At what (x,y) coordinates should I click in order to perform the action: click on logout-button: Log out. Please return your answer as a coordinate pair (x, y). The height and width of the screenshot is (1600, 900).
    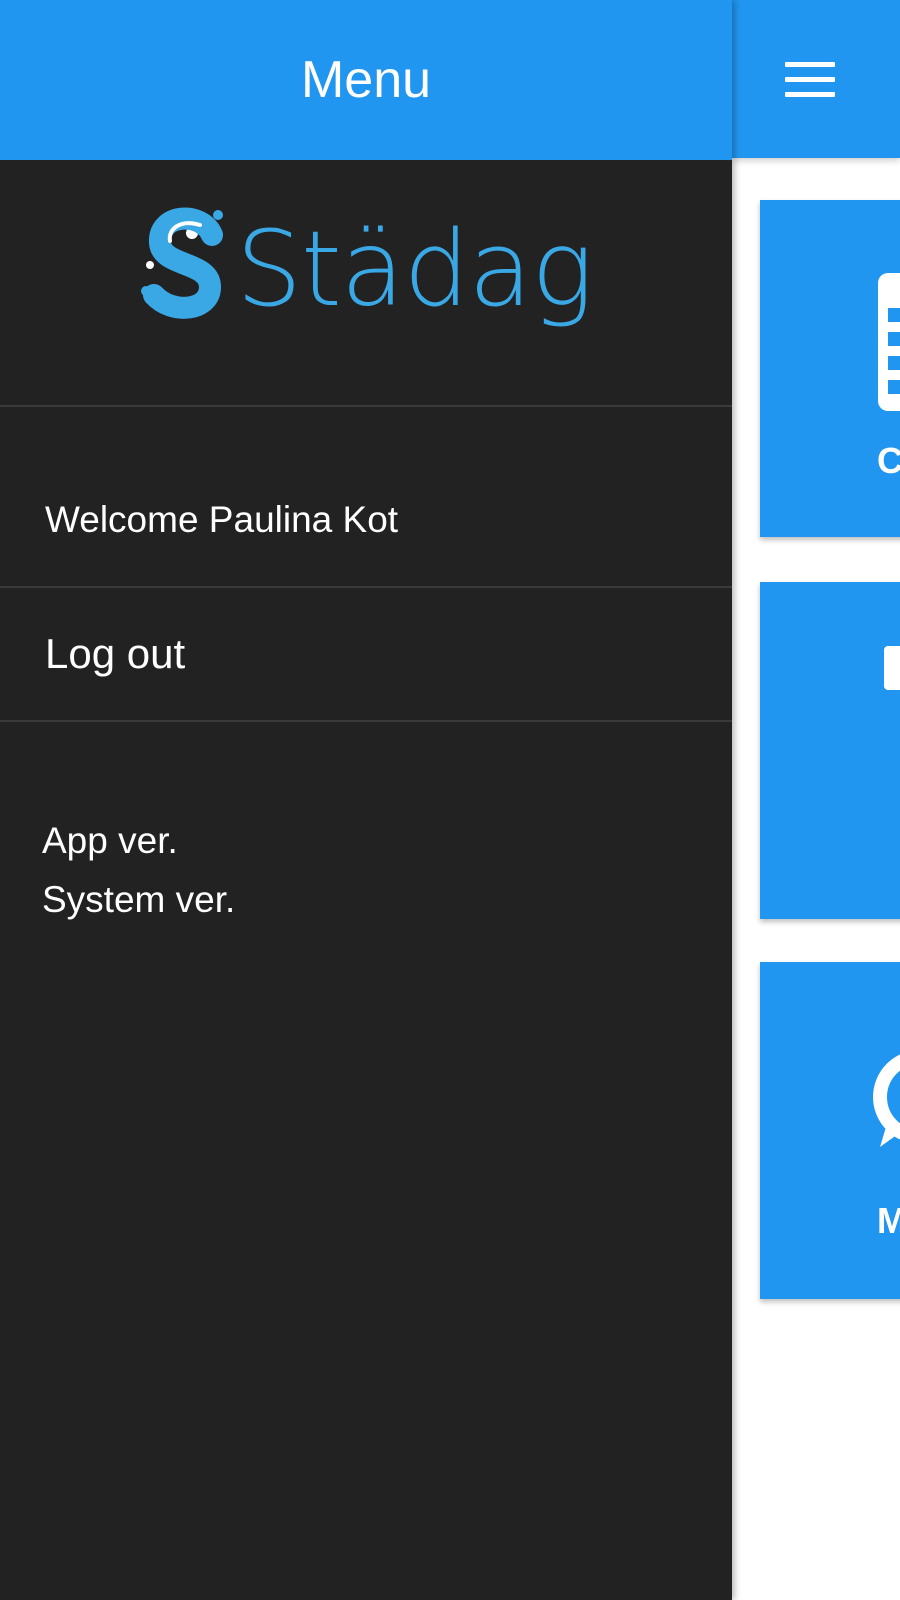
    Looking at the image, I should click on (366, 654).